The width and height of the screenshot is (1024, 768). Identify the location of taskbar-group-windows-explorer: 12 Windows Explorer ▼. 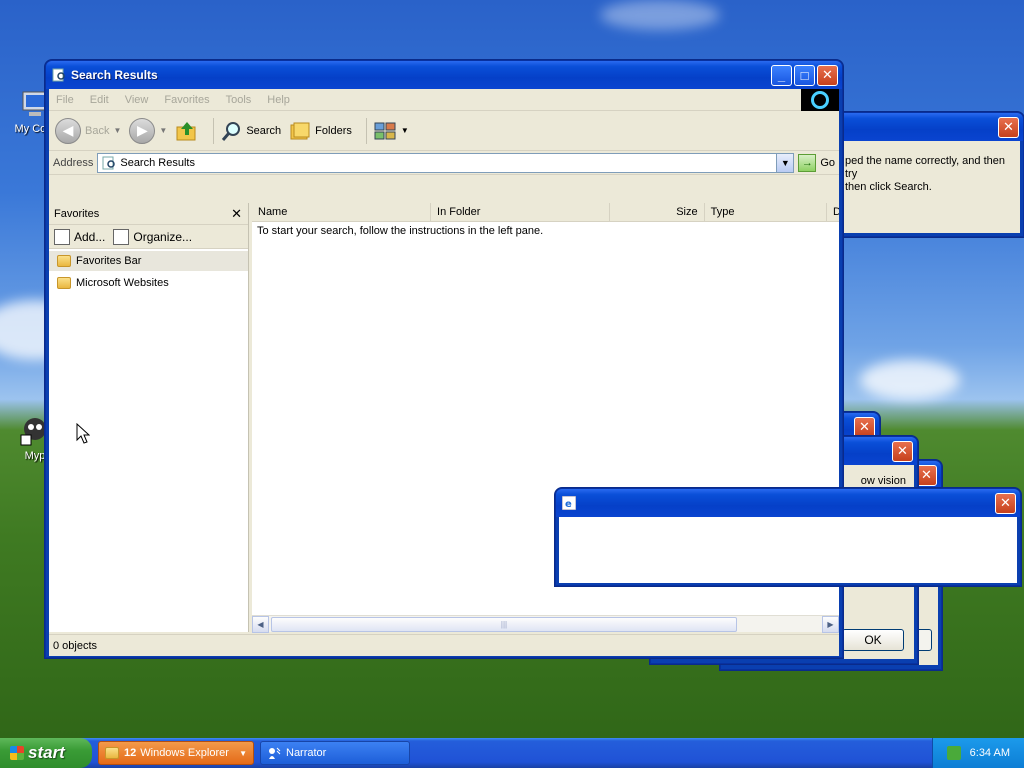
(176, 753).